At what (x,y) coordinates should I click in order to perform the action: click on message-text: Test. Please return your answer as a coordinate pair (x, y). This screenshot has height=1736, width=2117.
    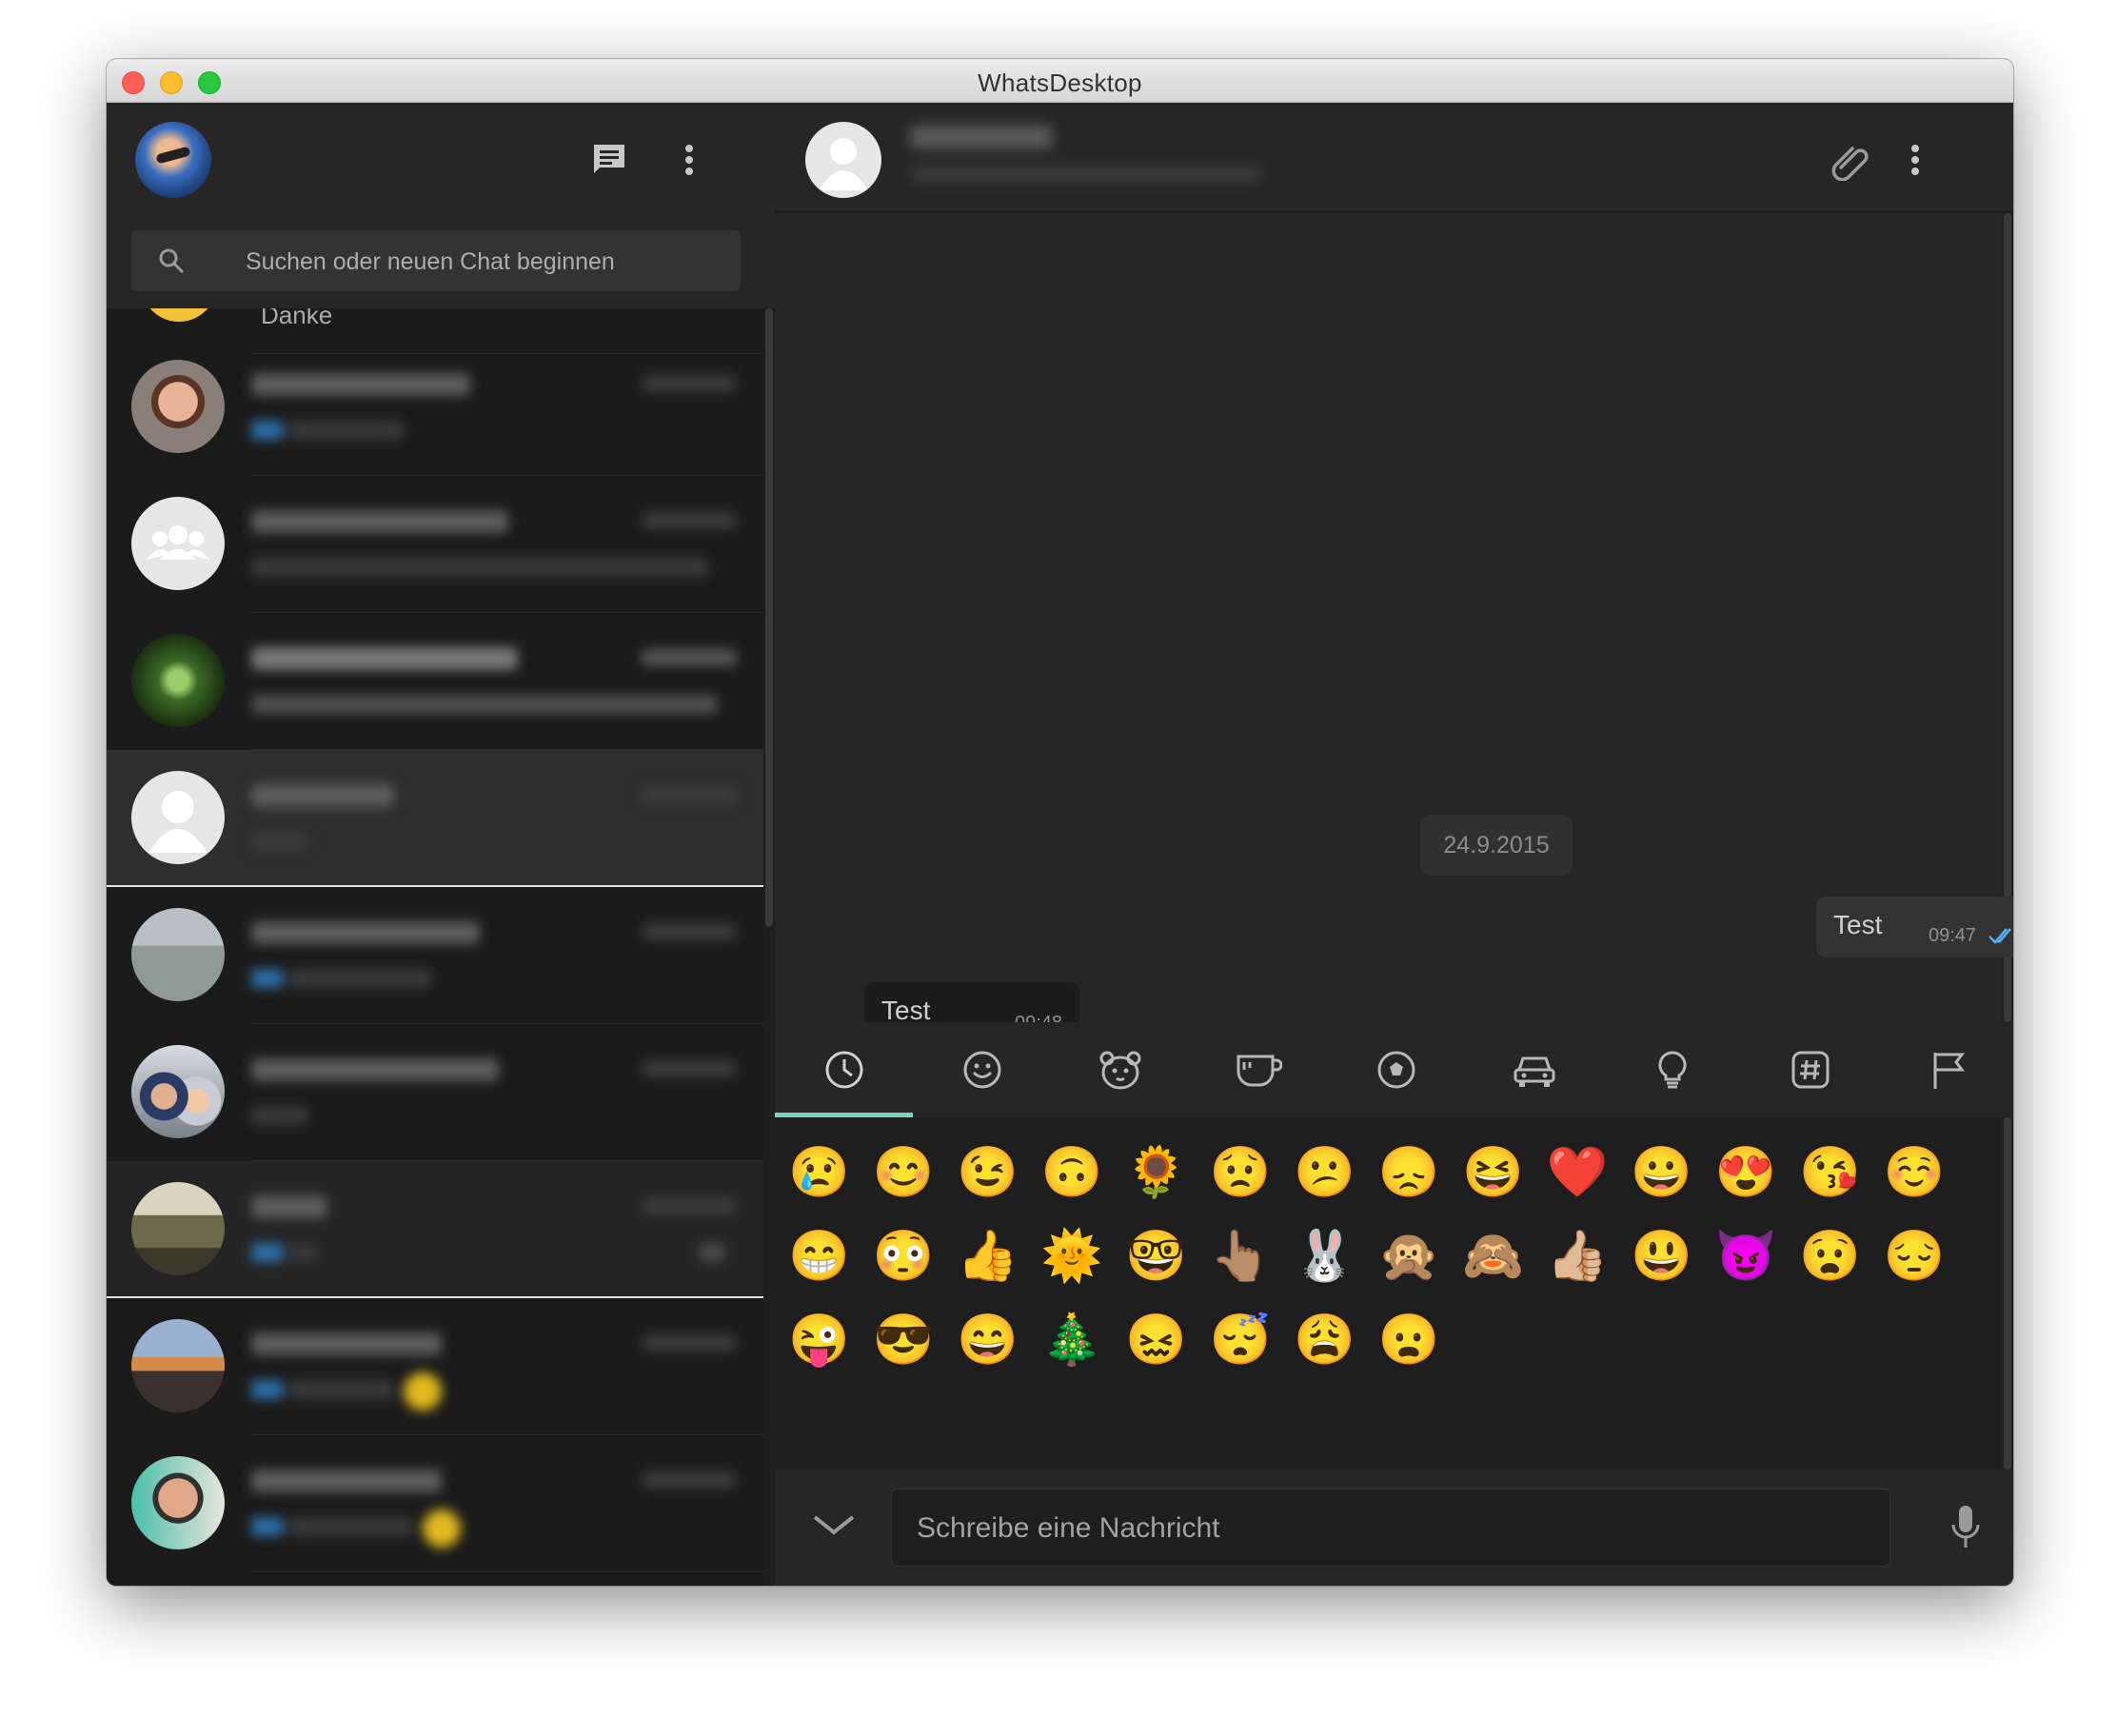
    Looking at the image, I should click on (1858, 924).